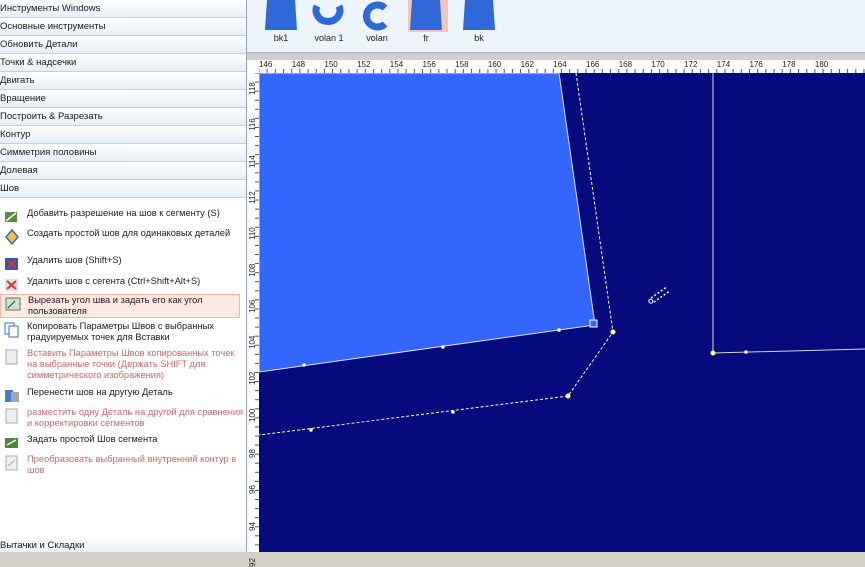 The height and width of the screenshot is (567, 865). What do you see at coordinates (556, 26) in the screenshot?
I see `pieces-strip: bk1 volan 1 volan fr bk` at bounding box center [556, 26].